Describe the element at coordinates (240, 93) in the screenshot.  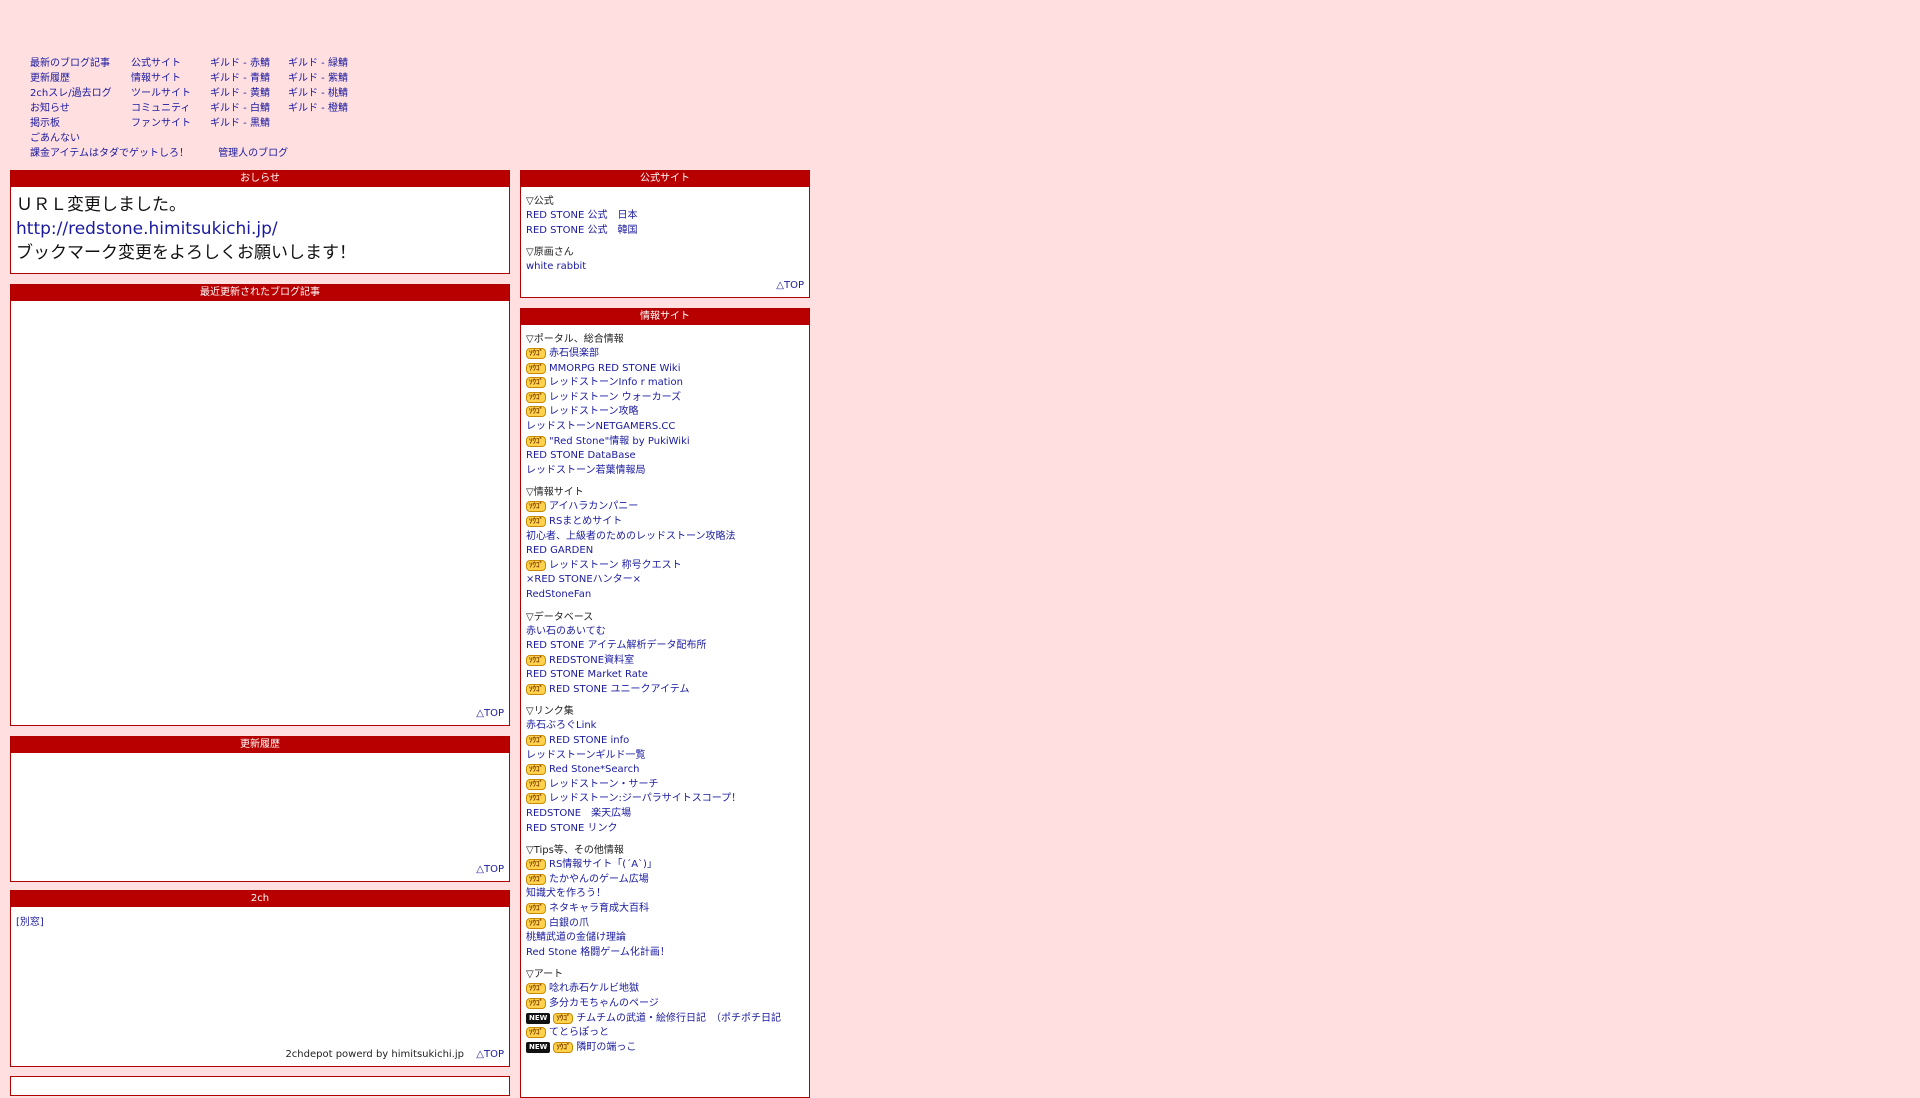
I see `nav-link: ギルド - 黄鯖` at that location.